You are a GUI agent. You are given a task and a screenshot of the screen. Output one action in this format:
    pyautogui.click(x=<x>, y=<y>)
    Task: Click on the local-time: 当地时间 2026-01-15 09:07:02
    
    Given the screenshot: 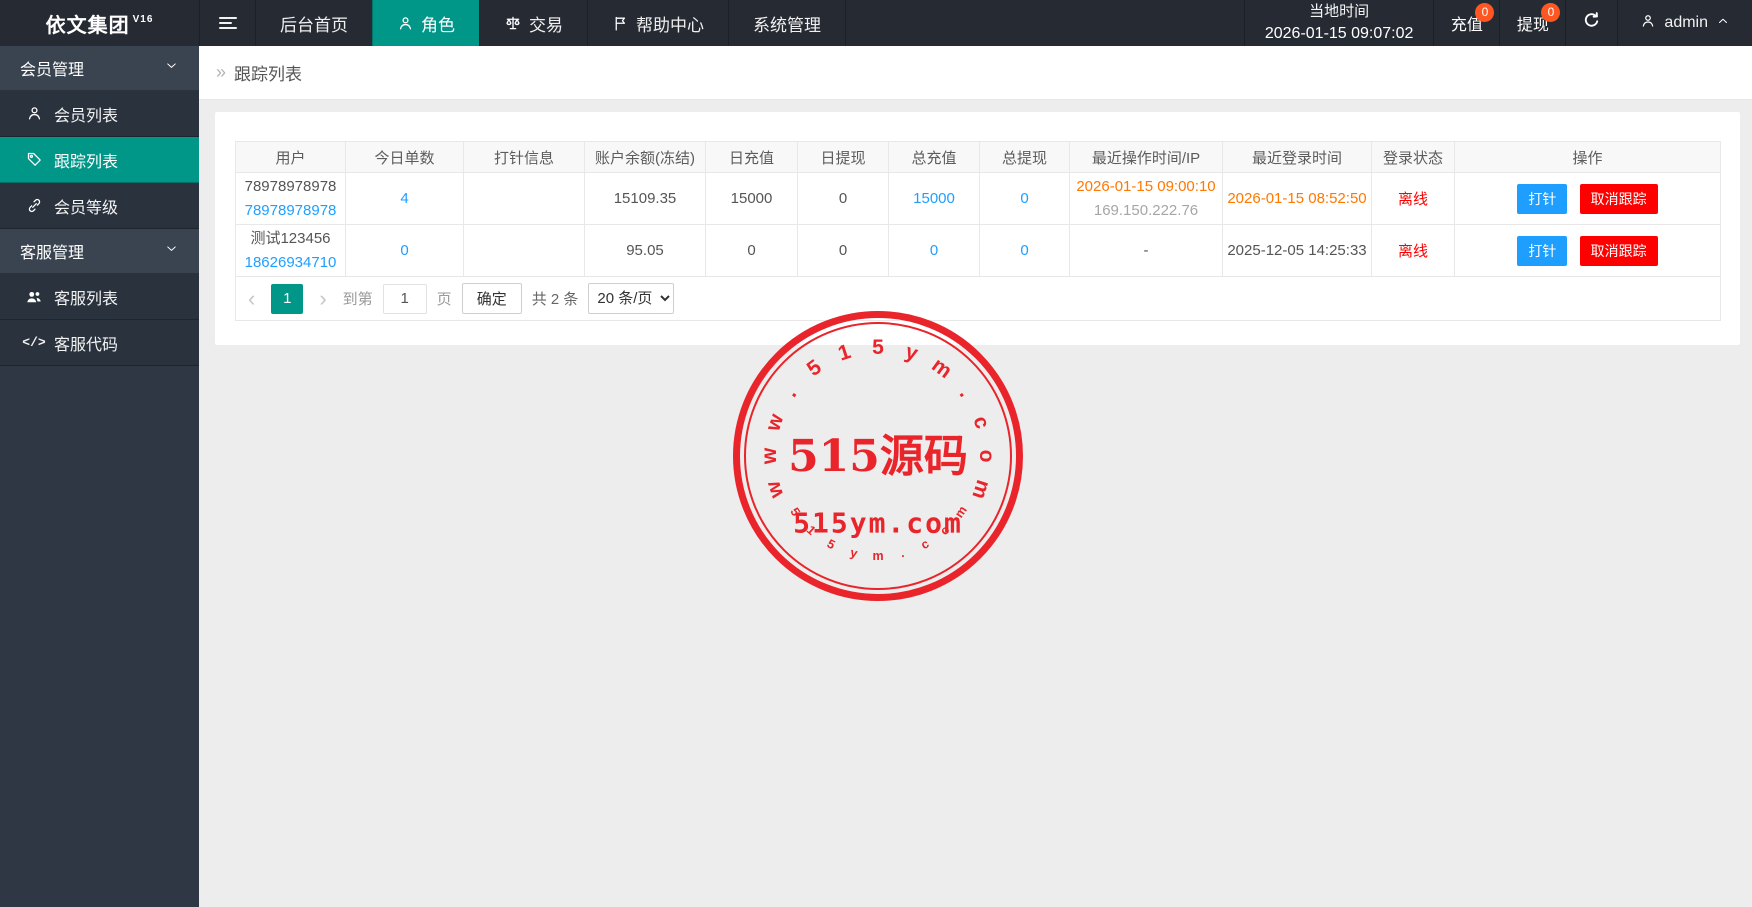 What is the action you would take?
    pyautogui.click(x=1338, y=23)
    